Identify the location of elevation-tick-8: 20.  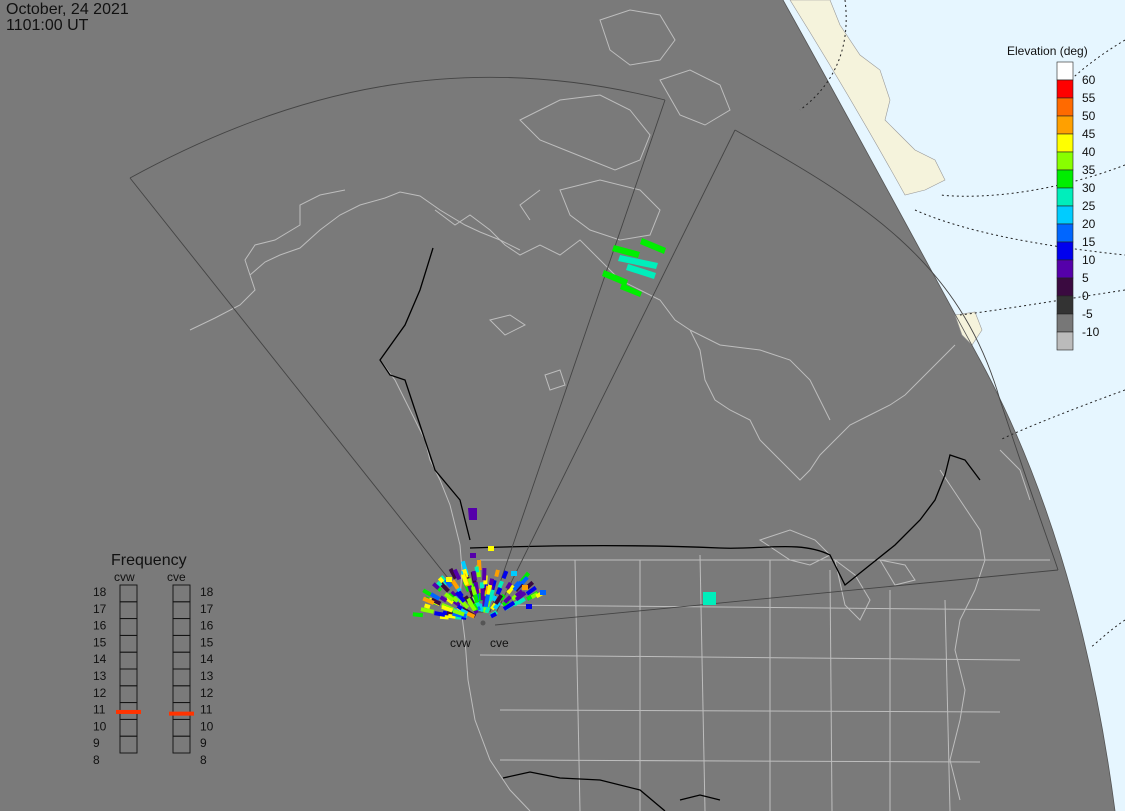
(1089, 224).